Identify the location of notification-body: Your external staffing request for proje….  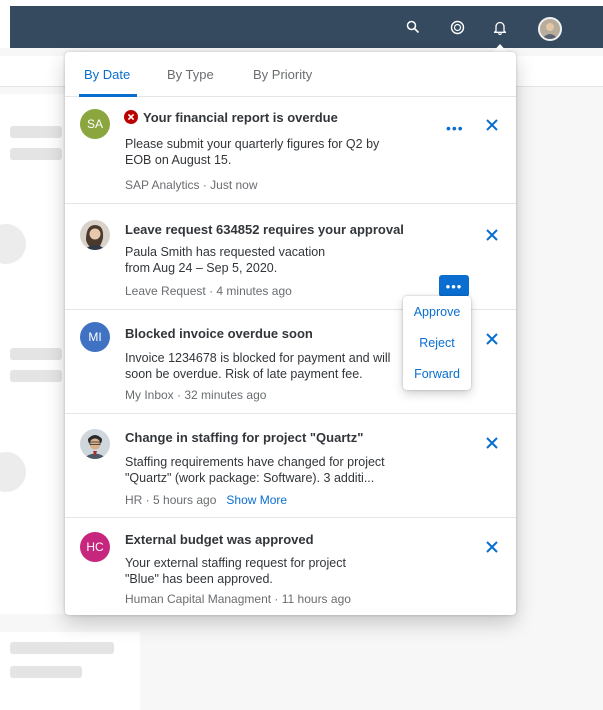
(235, 571).